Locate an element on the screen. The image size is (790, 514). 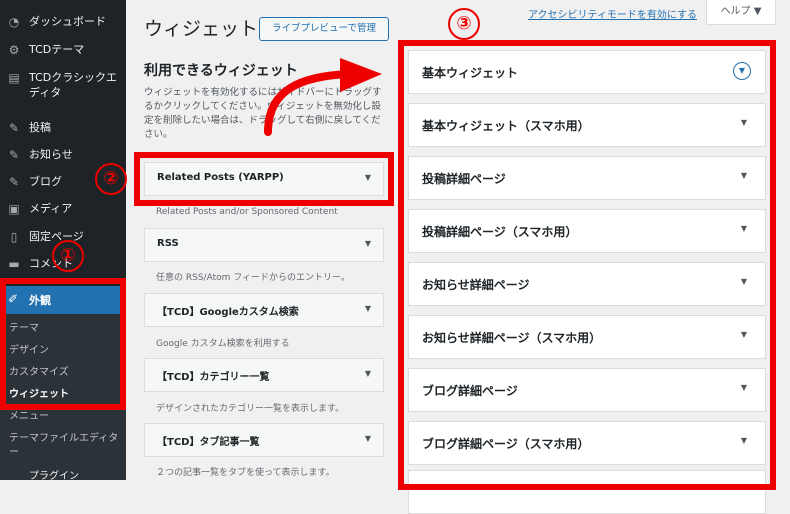
annotation-arrow is located at coordinates (323, 97).